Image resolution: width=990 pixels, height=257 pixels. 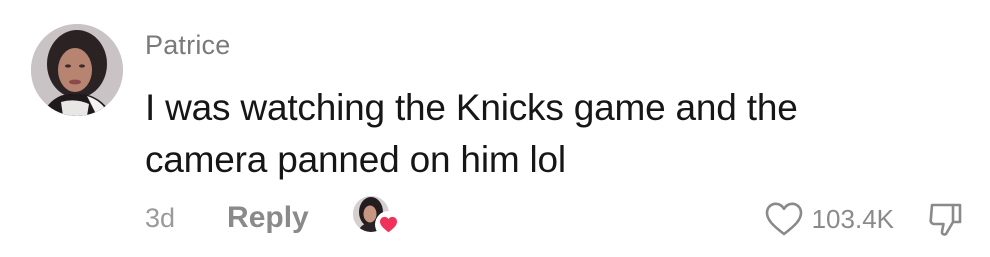 I want to click on comment-actions: 103.4K, so click(x=864, y=219).